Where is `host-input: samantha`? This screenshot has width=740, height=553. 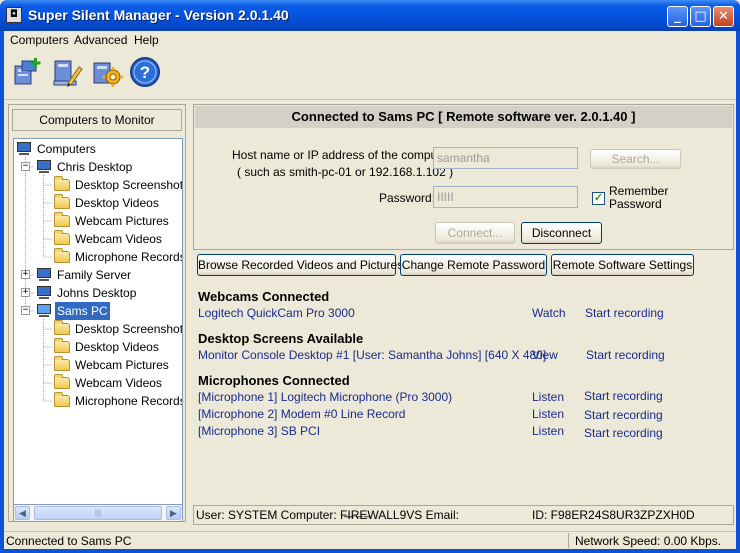 host-input: samantha is located at coordinates (505, 158).